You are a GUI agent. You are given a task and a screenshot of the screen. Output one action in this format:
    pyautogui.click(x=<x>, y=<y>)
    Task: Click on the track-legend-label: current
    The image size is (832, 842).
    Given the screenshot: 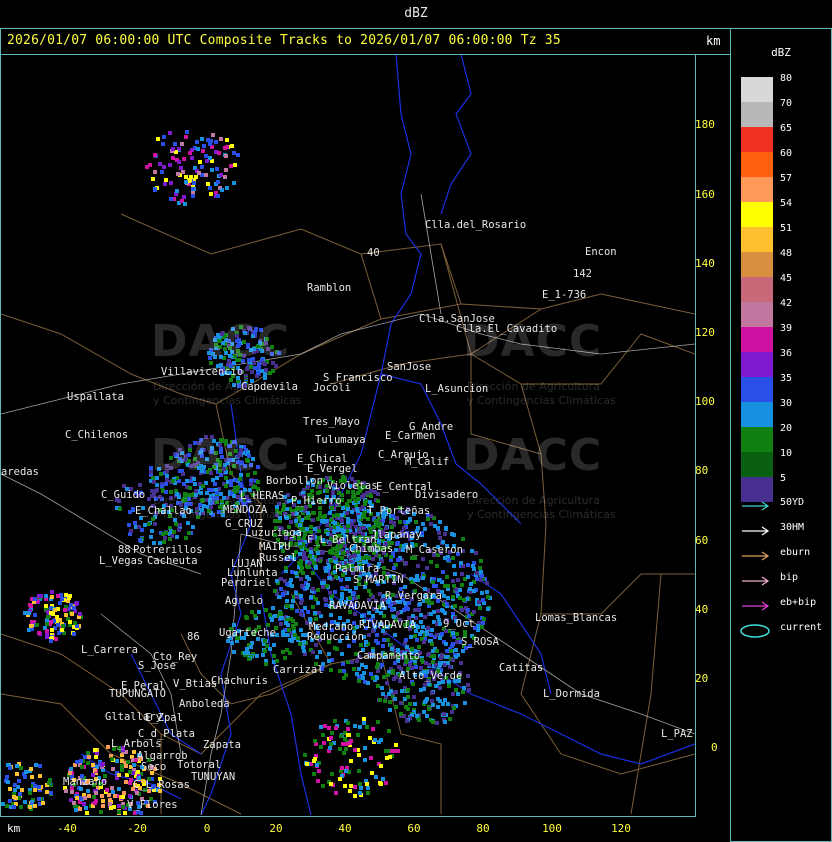 What is the action you would take?
    pyautogui.click(x=801, y=627)
    